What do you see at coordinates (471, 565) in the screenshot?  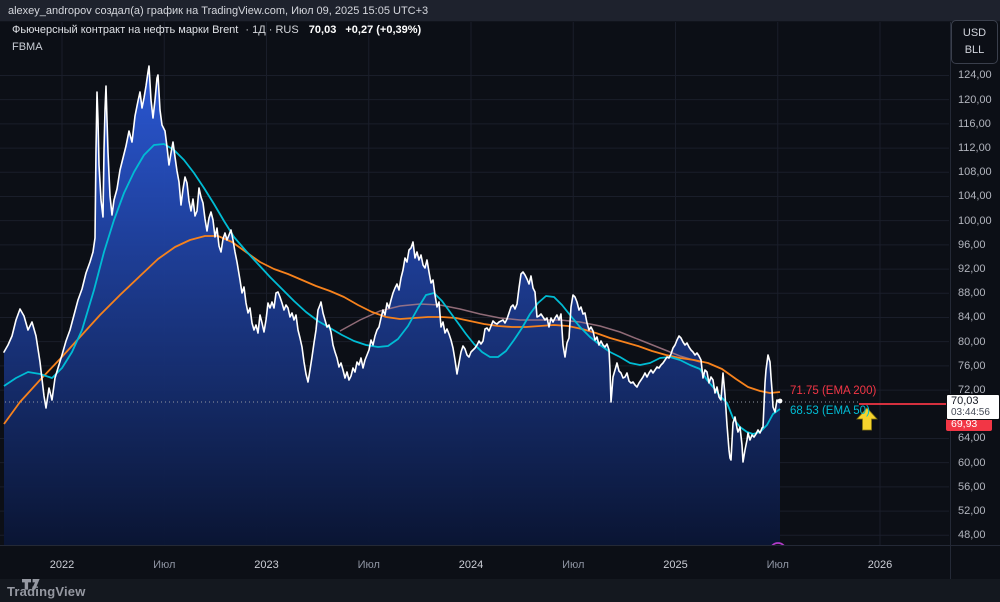 I see `time-tick-label: 2024` at bounding box center [471, 565].